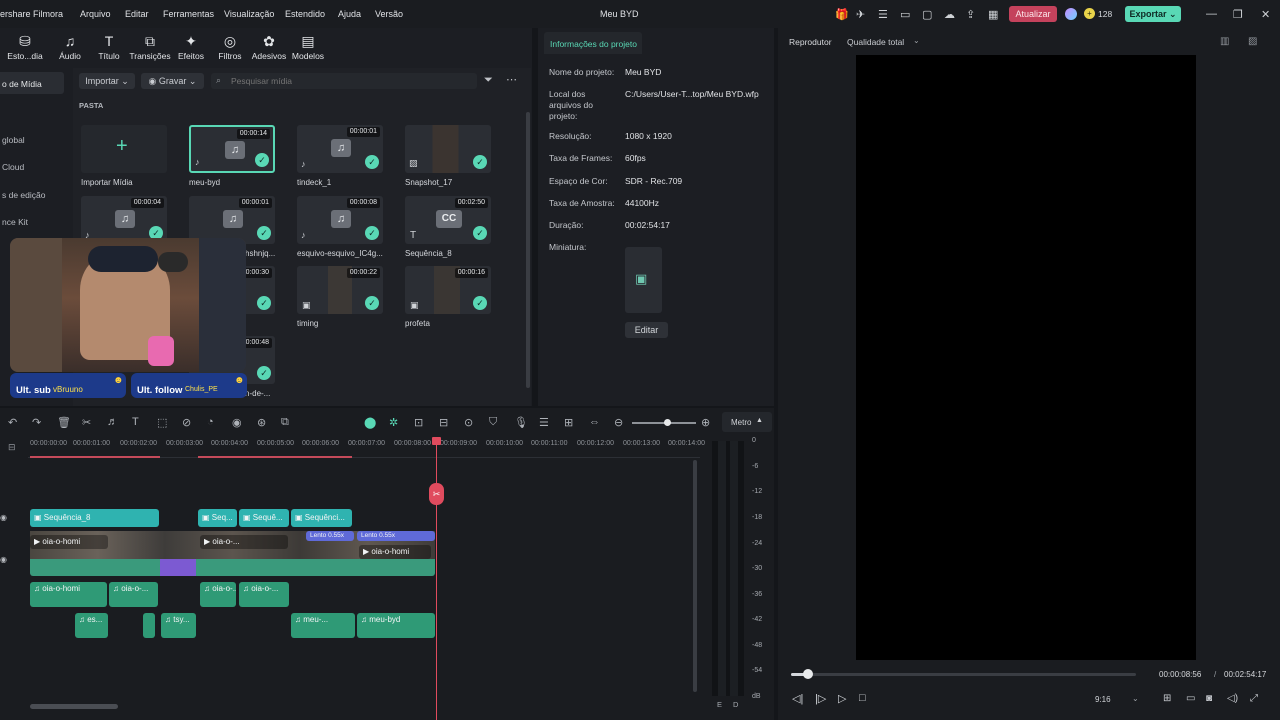  Describe the element at coordinates (448, 149) in the screenshot. I see `media-item: ▨ ✓` at that location.